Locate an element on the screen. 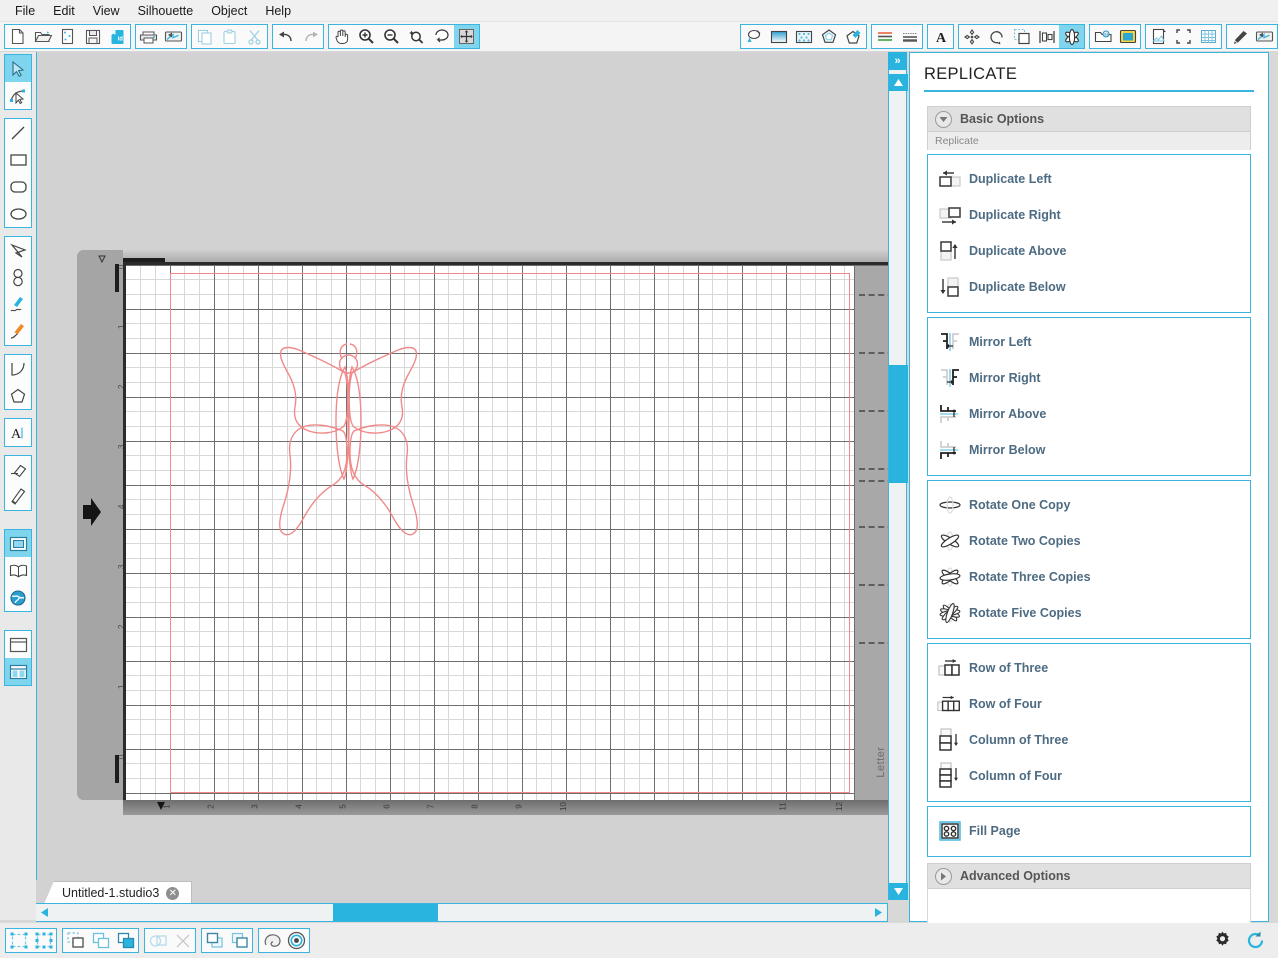 Image resolution: width=1278 pixels, height=958 pixels. zoom-region-icon is located at coordinates (441, 36).